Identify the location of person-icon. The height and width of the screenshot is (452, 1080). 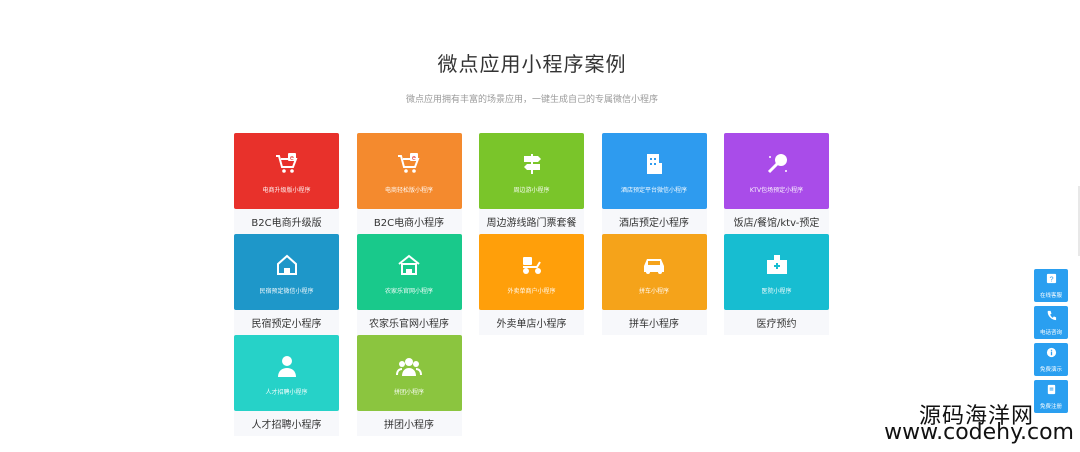
(287, 366).